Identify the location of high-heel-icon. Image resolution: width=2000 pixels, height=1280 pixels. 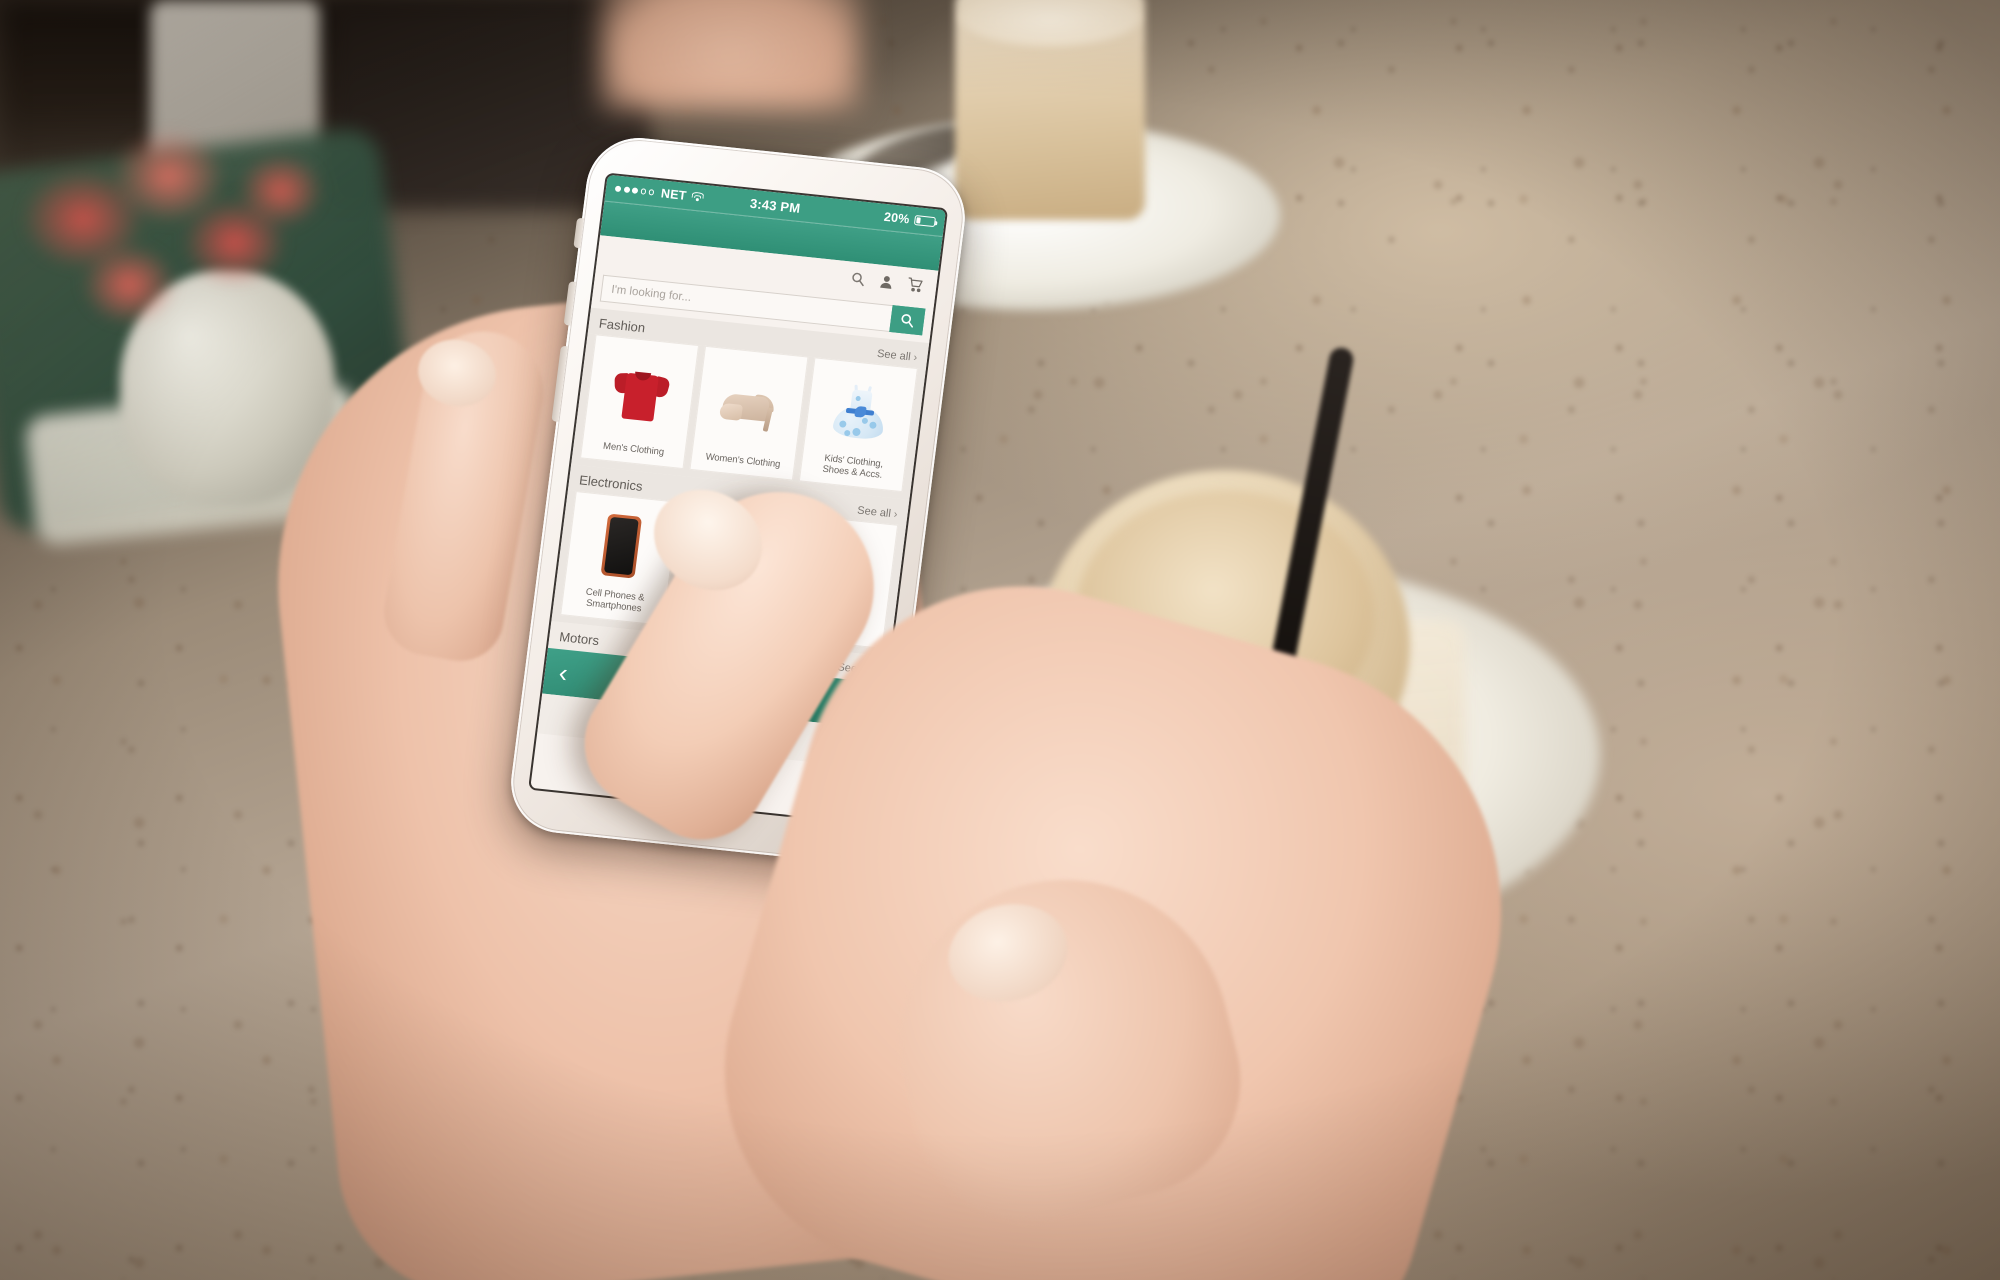
(749, 407).